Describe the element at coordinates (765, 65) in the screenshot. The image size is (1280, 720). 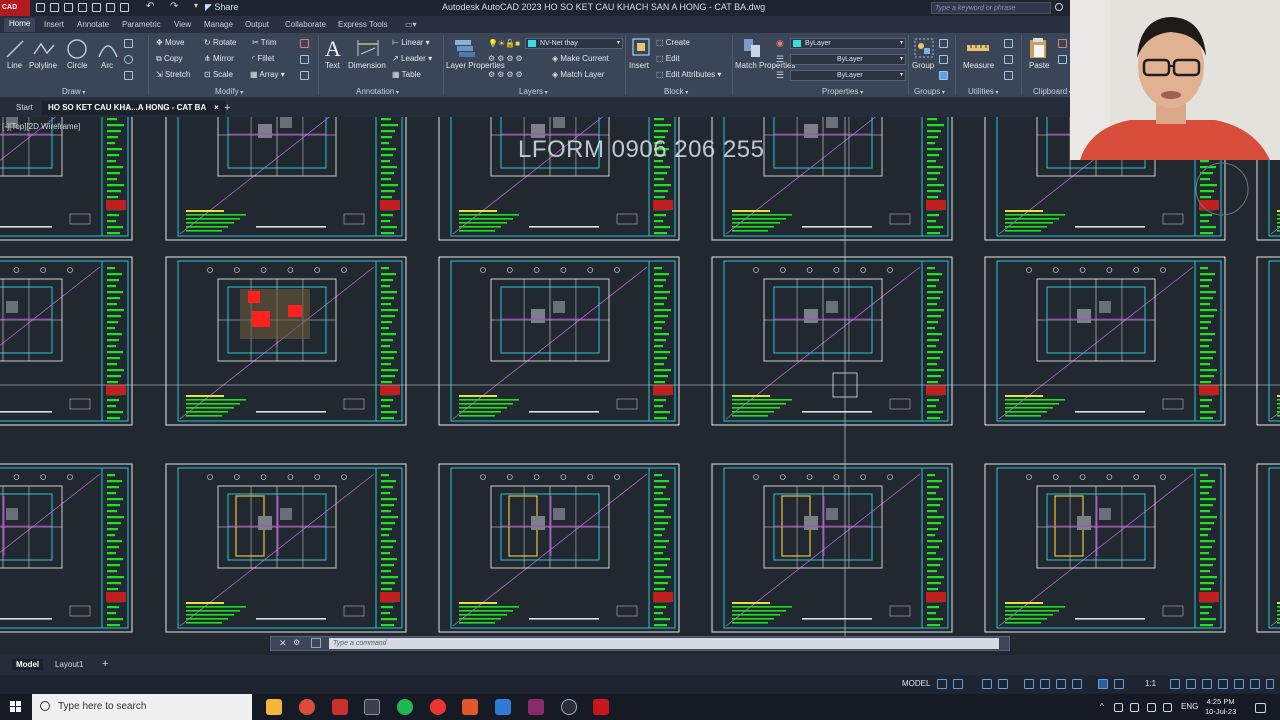
I see `match-properties-button: Match Properties` at that location.